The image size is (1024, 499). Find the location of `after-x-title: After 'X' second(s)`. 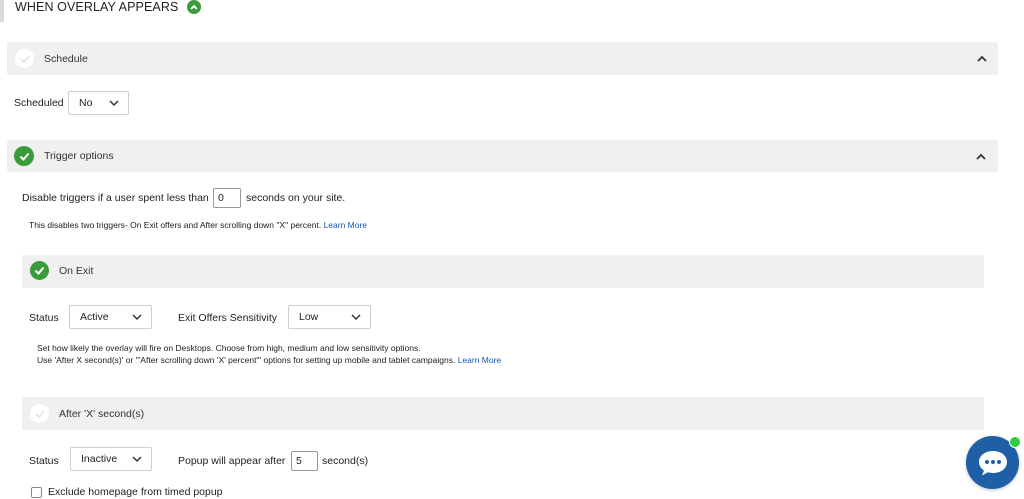

after-x-title: After 'X' second(s) is located at coordinates (102, 414).